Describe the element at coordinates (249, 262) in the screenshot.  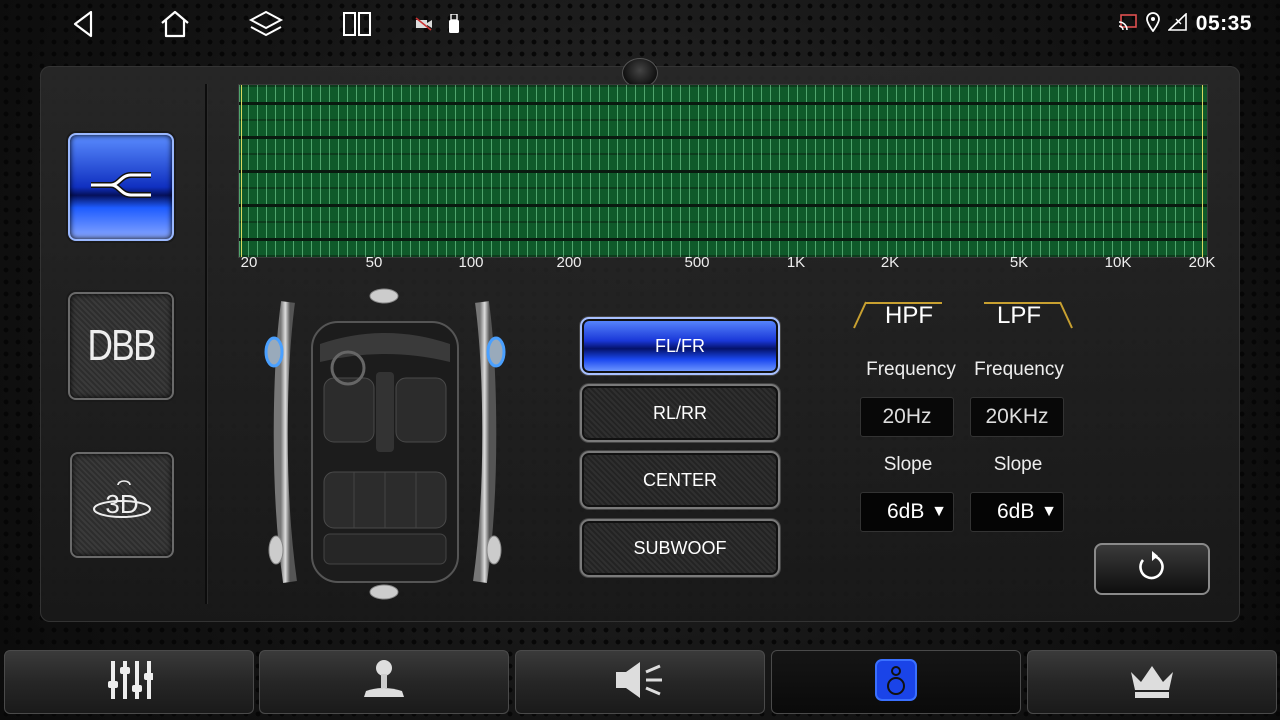
I see `freq-label-20: 20` at that location.